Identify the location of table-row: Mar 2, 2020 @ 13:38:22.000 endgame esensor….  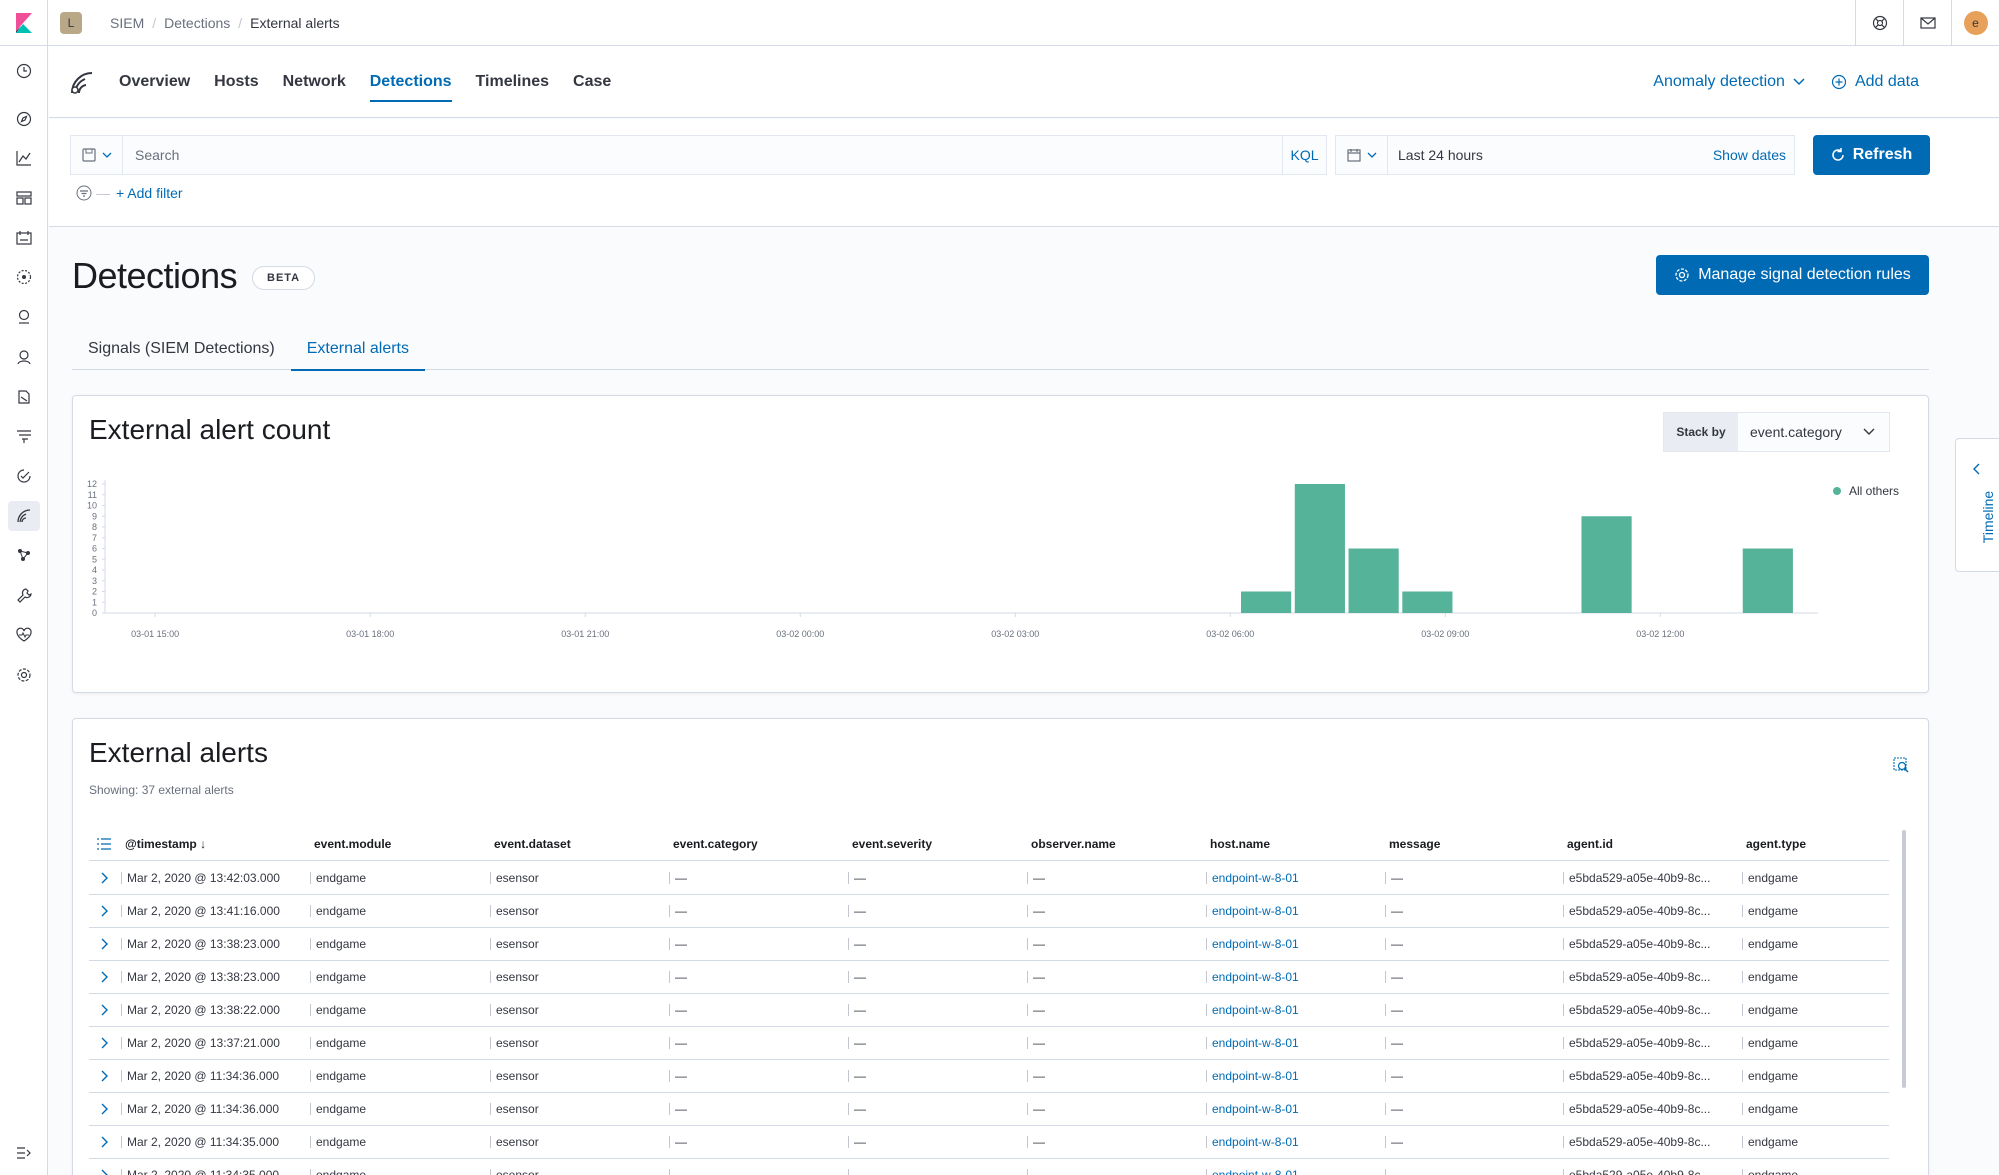
(989, 1010).